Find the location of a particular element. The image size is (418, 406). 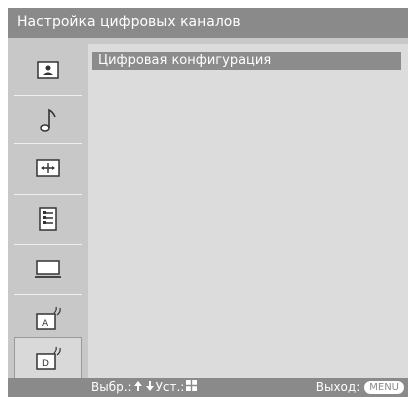

picture-icon is located at coordinates (48, 70).